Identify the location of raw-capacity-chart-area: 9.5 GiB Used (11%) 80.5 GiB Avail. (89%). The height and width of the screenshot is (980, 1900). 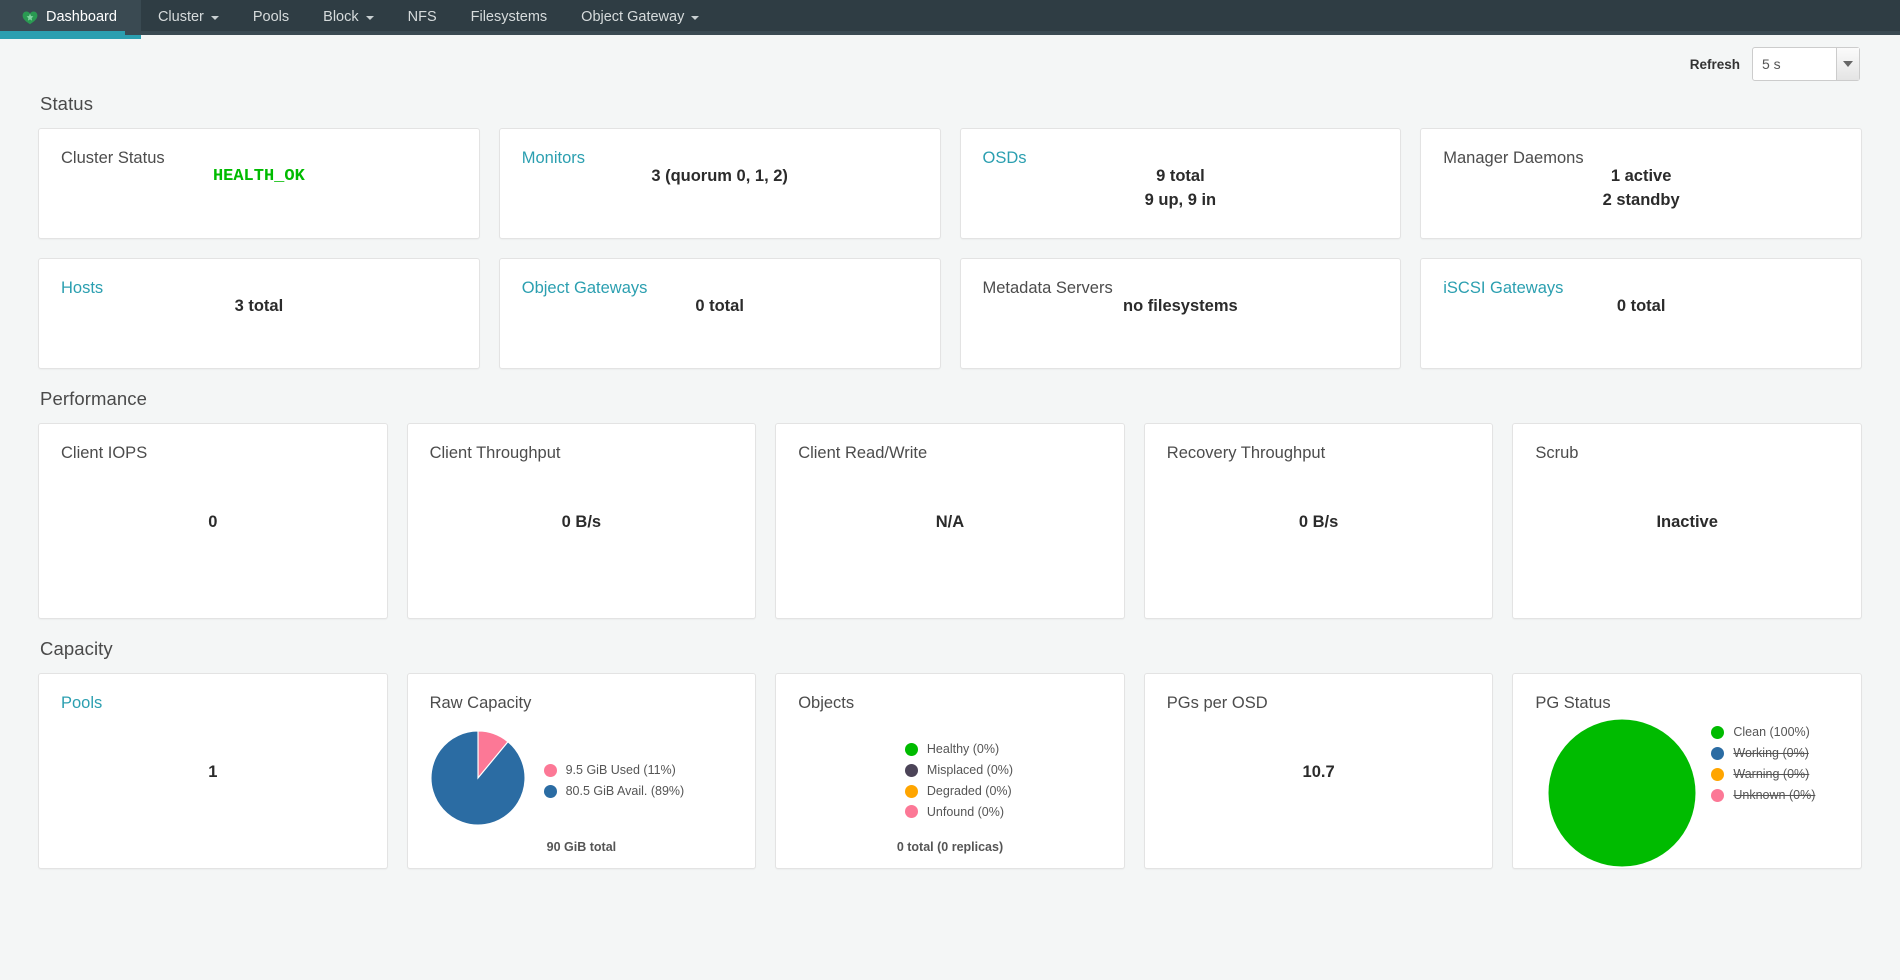
(582, 774).